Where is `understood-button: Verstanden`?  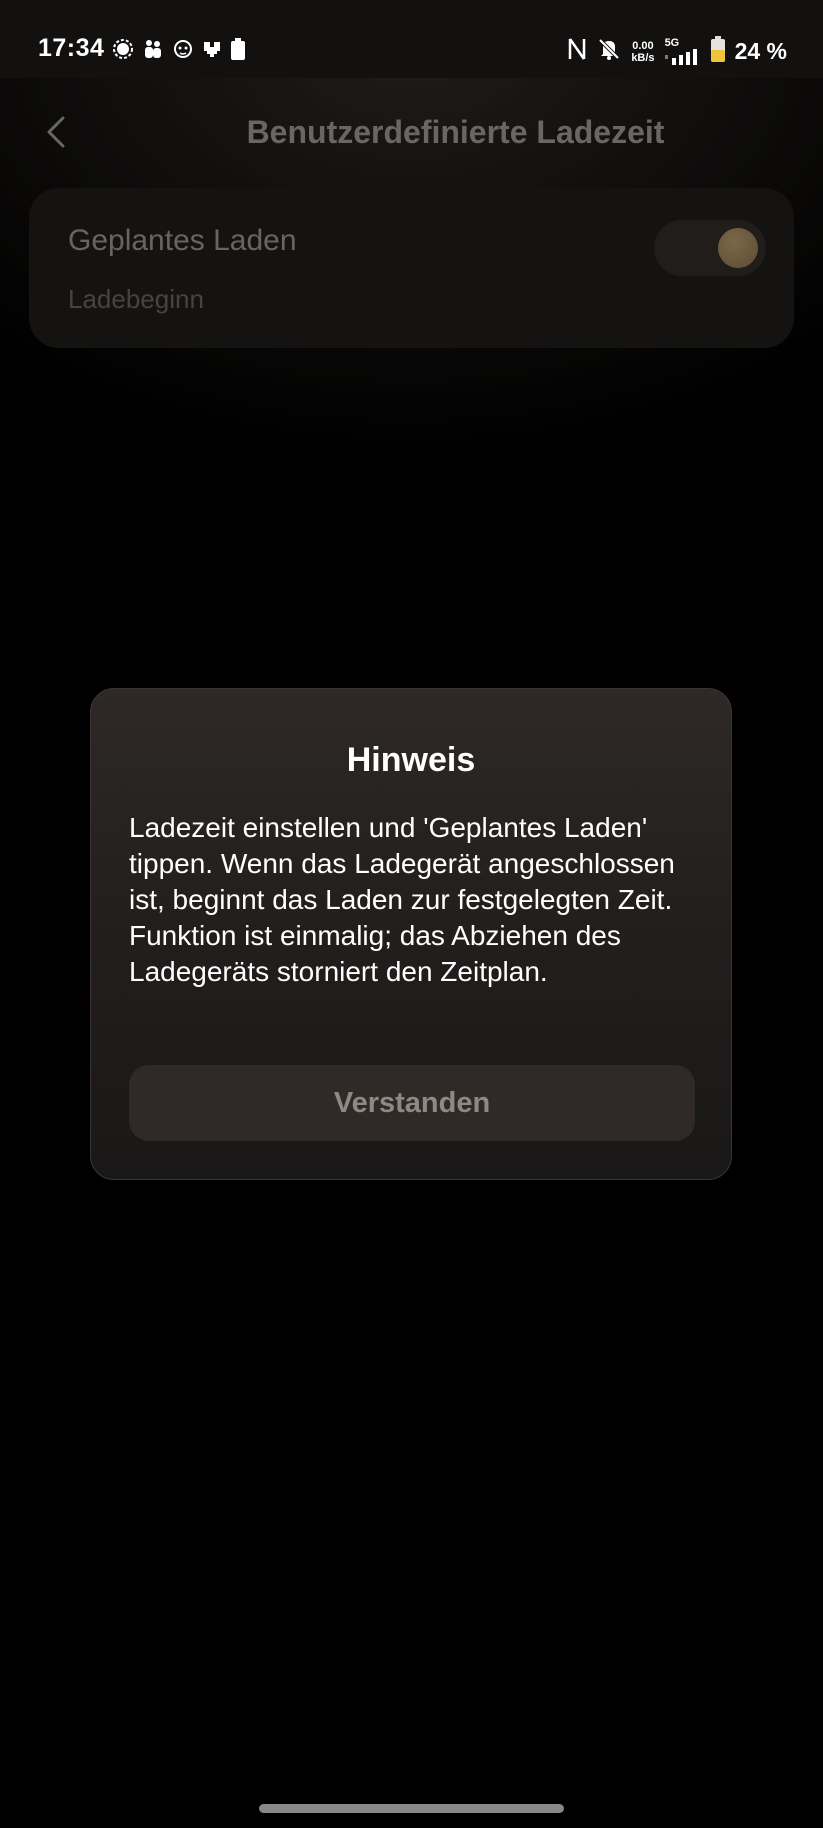 understood-button: Verstanden is located at coordinates (412, 1103).